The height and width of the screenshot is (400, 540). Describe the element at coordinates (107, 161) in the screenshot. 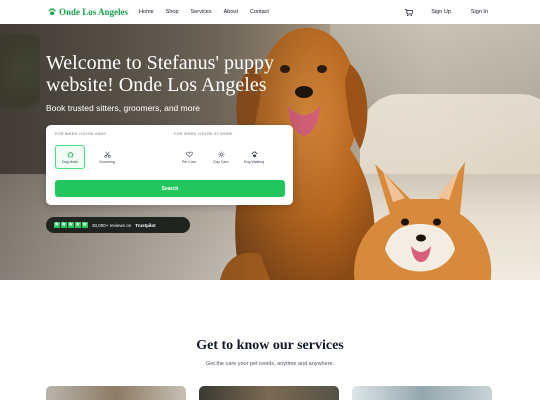

I see `service-label: Grooming` at that location.